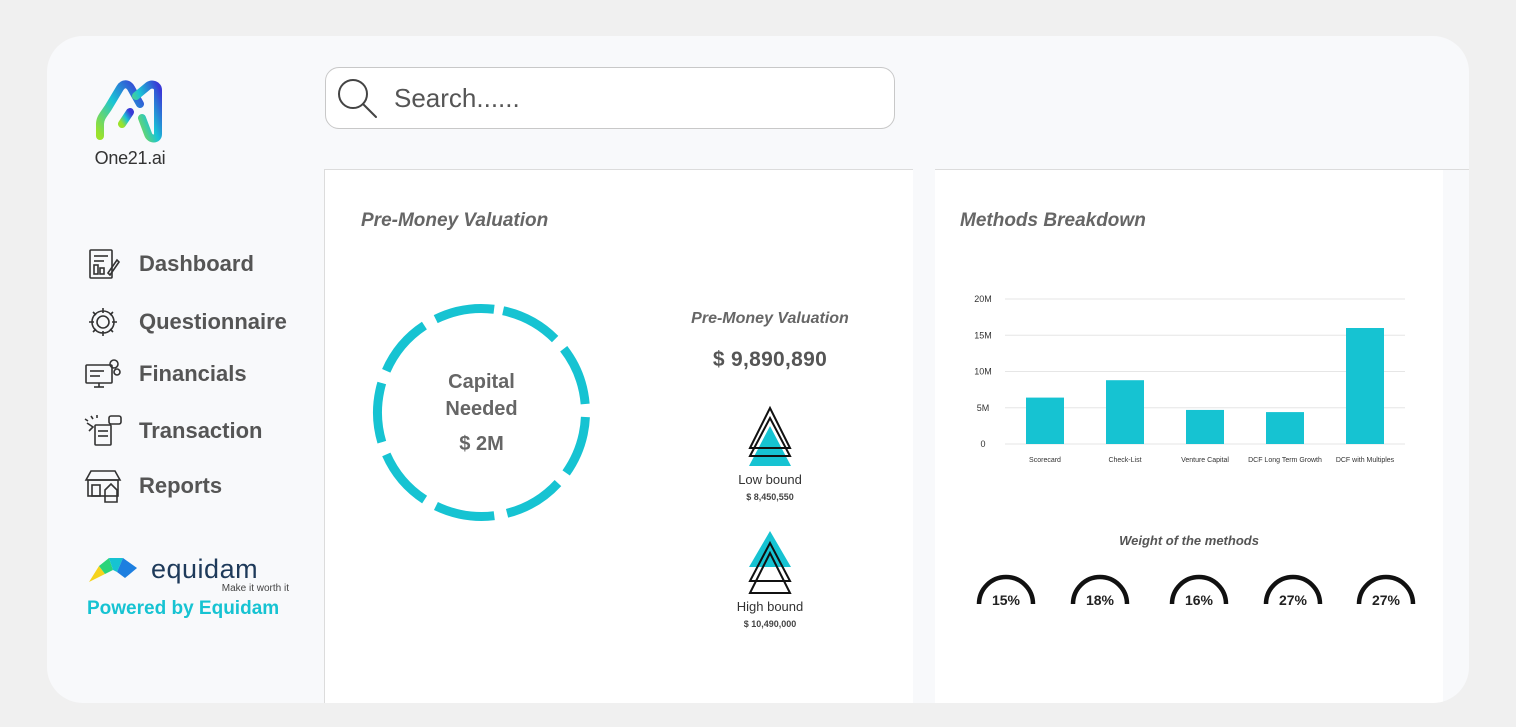 The height and width of the screenshot is (727, 1516). Describe the element at coordinates (357, 98) in the screenshot. I see `search-icon` at that location.